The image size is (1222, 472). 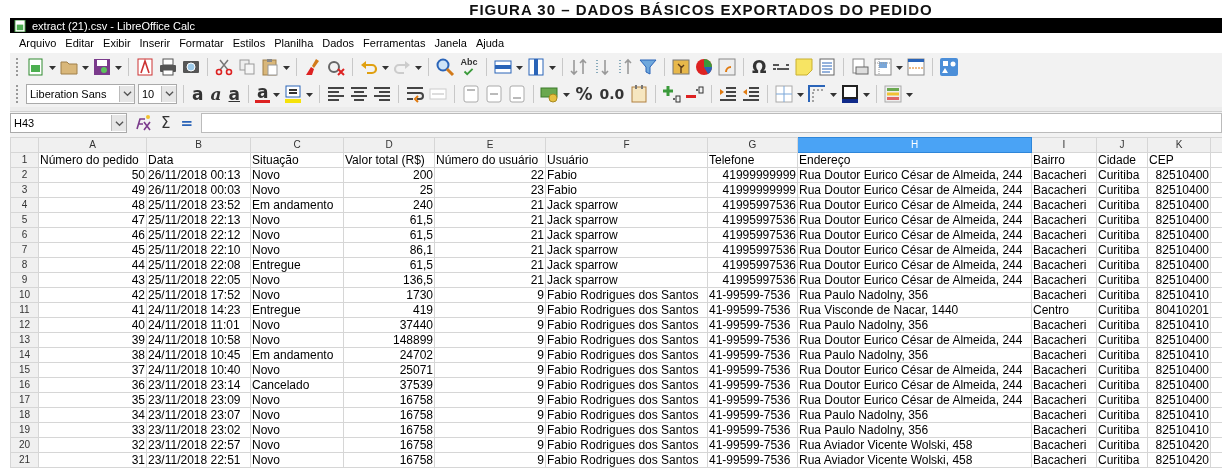 What do you see at coordinates (389, 160) in the screenshot?
I see `table-cell: Valor total (R$)` at bounding box center [389, 160].